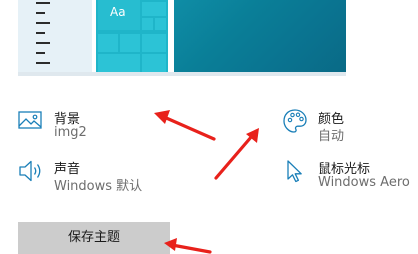  I want to click on sound-setting: 声音 Windows 默认, so click(88, 176).